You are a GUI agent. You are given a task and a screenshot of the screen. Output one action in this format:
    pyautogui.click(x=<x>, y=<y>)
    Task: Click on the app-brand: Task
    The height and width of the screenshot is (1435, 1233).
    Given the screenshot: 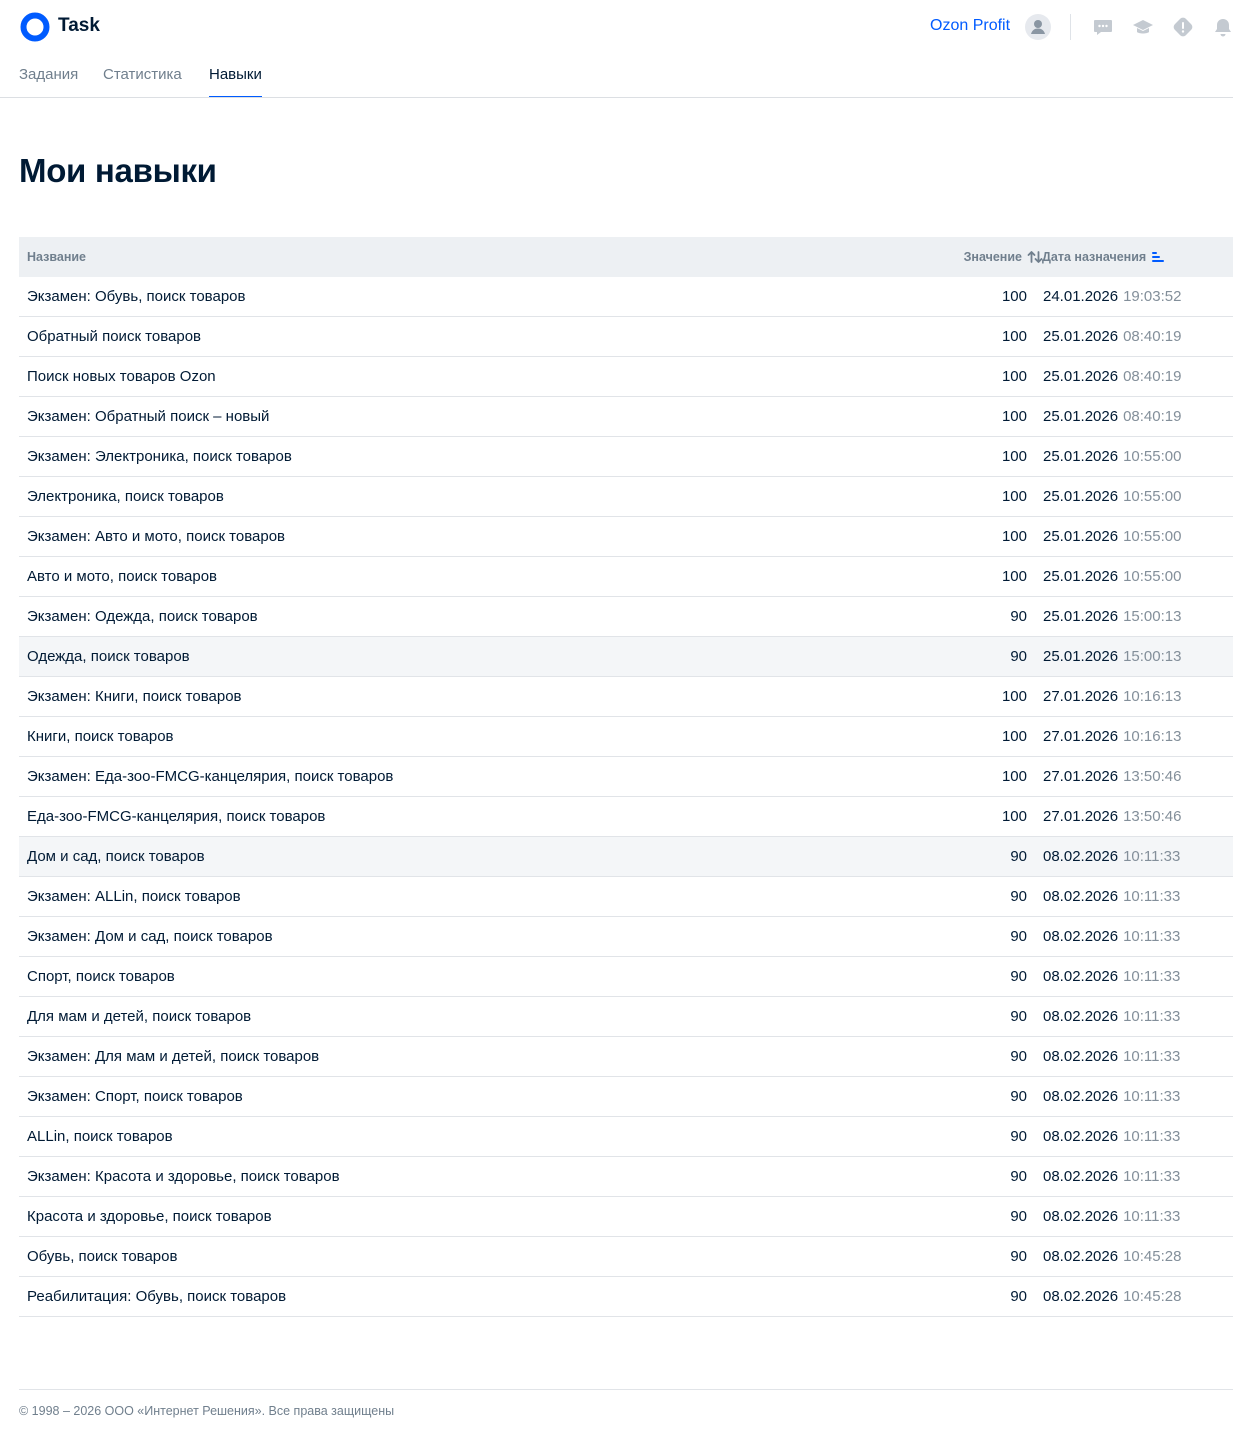 What is the action you would take?
    pyautogui.click(x=79, y=26)
    